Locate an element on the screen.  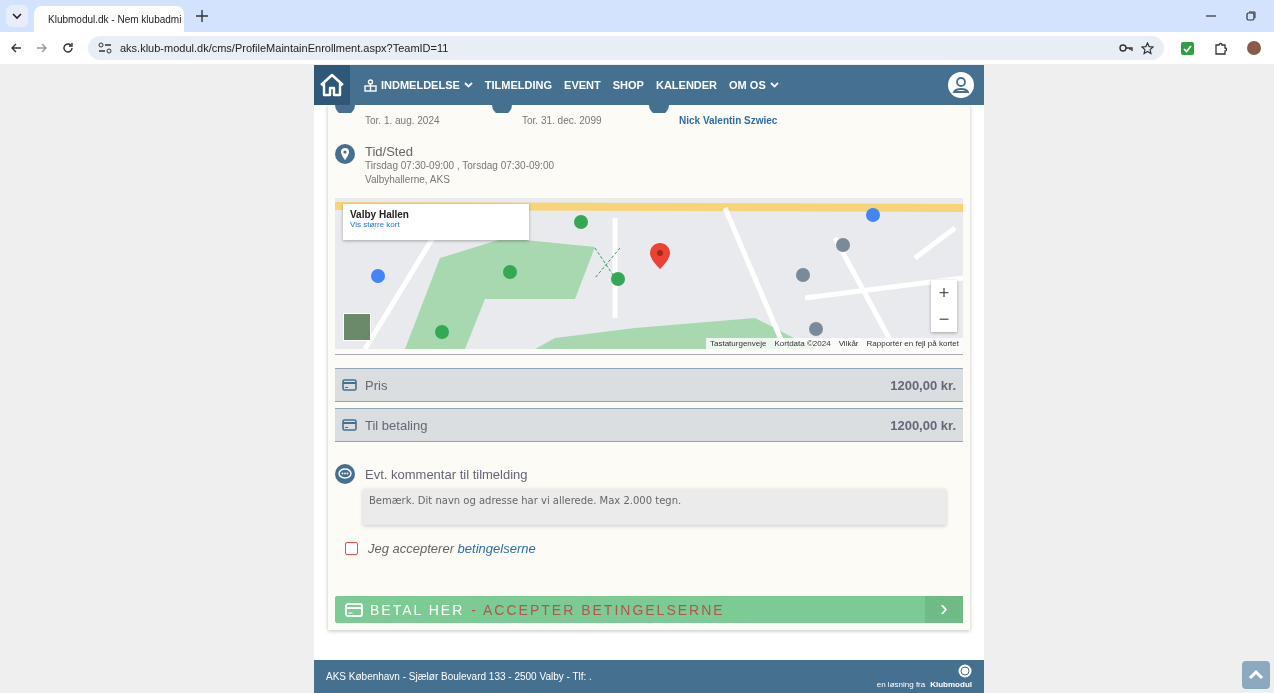
larger-map-link: Vis større kort is located at coordinates (436, 224).